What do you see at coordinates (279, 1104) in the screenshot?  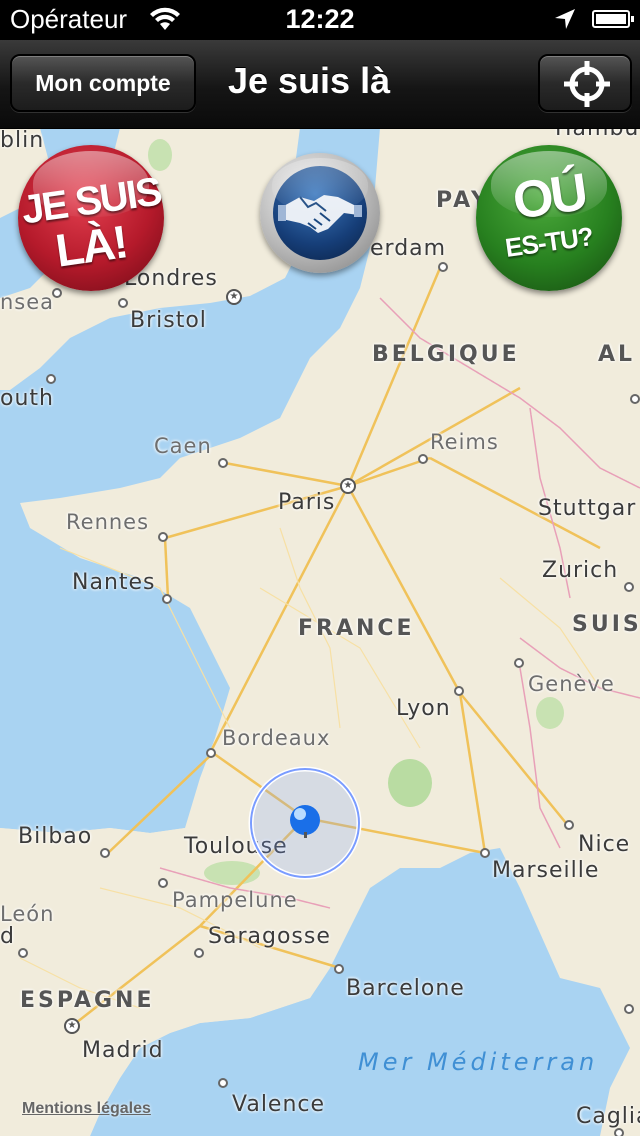 I see `map-label-valence: Valence` at bounding box center [279, 1104].